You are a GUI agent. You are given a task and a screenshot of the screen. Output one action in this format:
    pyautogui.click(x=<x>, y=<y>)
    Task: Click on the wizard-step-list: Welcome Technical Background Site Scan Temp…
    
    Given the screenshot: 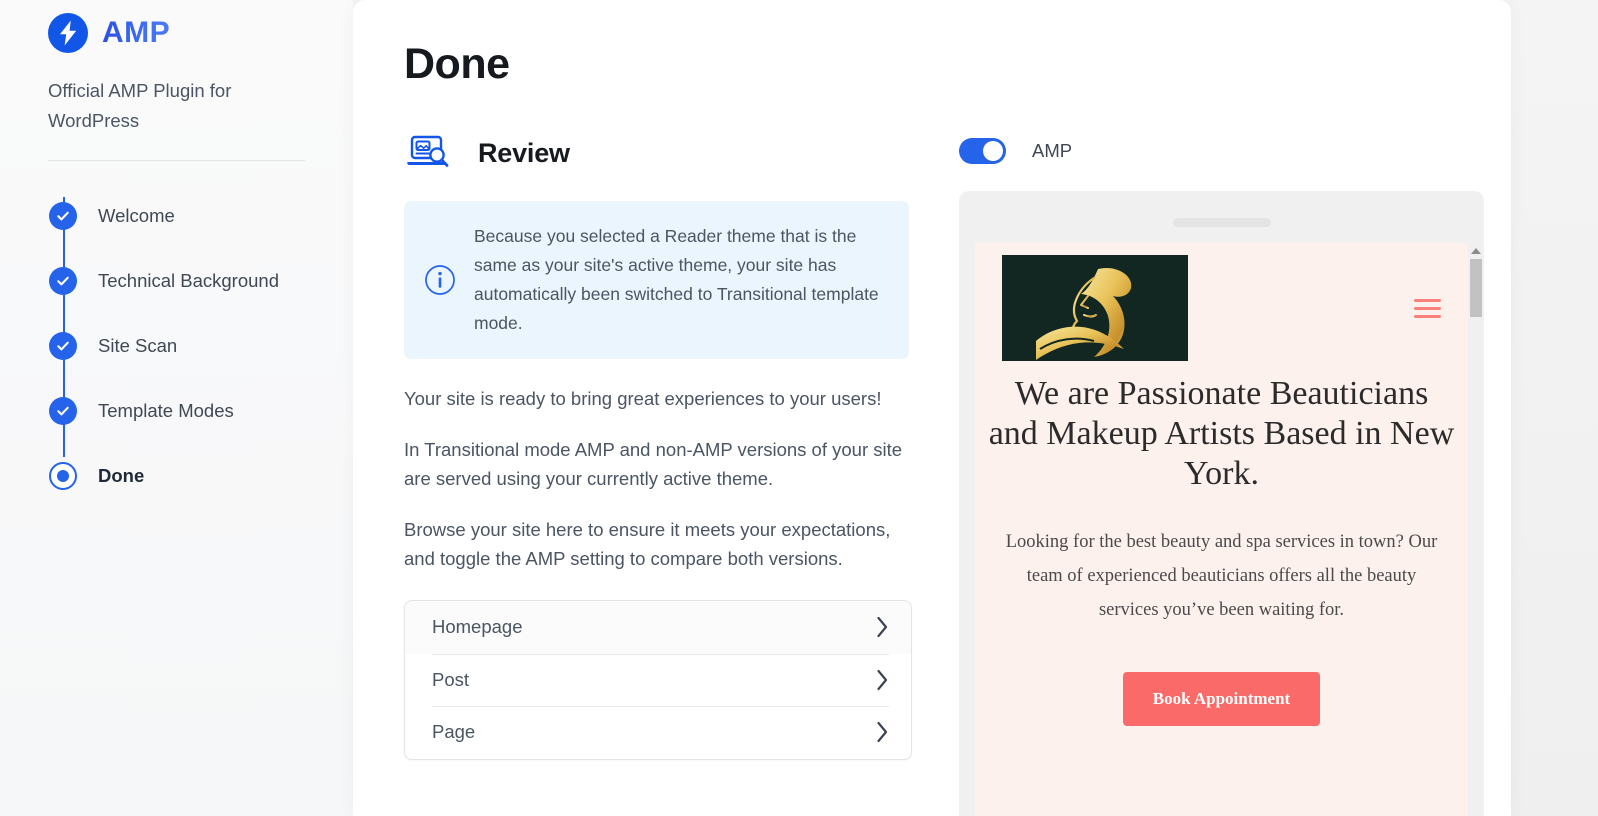 What is the action you would take?
    pyautogui.click(x=176, y=345)
    